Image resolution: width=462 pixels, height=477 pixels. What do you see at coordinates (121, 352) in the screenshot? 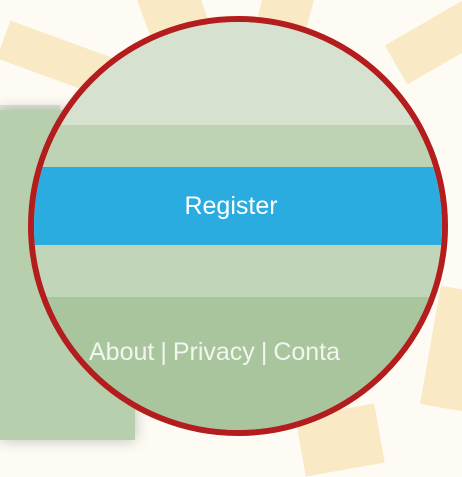
I see `footer-link-about: About` at bounding box center [121, 352].